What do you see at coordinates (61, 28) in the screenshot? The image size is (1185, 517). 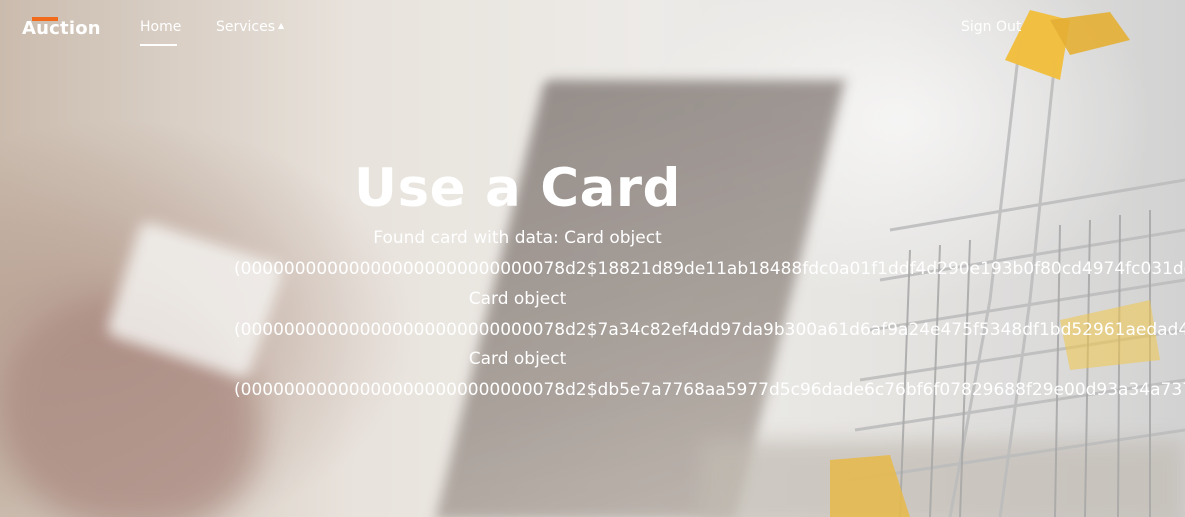 I see `brand-logo: Auction` at bounding box center [61, 28].